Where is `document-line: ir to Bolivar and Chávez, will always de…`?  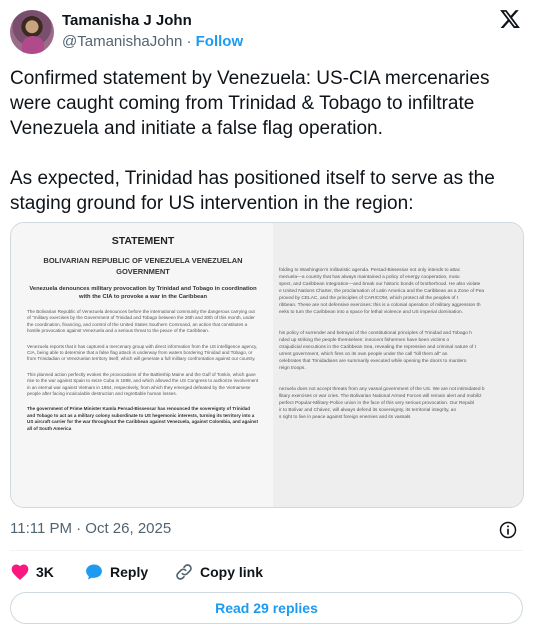 document-line: ir to Bolivar and Chávez, will always de… is located at coordinates (368, 410).